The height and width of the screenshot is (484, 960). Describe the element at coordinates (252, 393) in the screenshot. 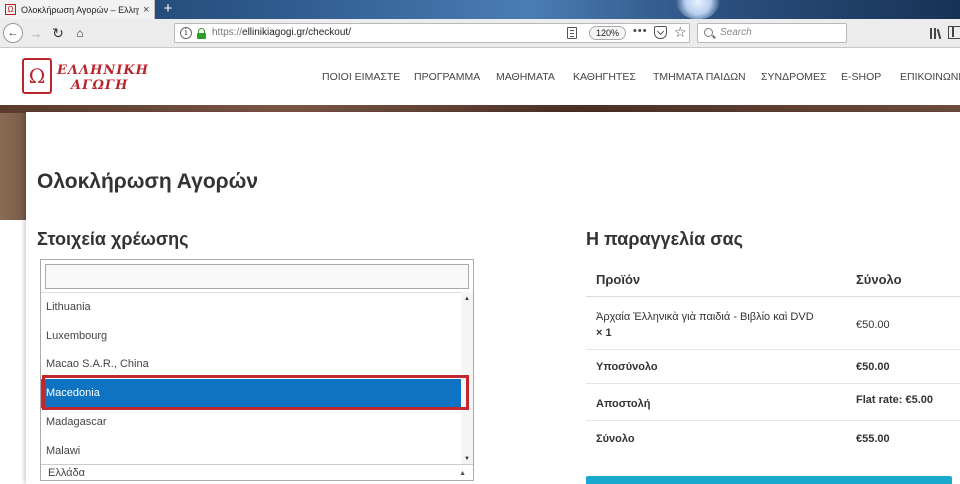

I see `country-option-selected: Macedonia` at that location.